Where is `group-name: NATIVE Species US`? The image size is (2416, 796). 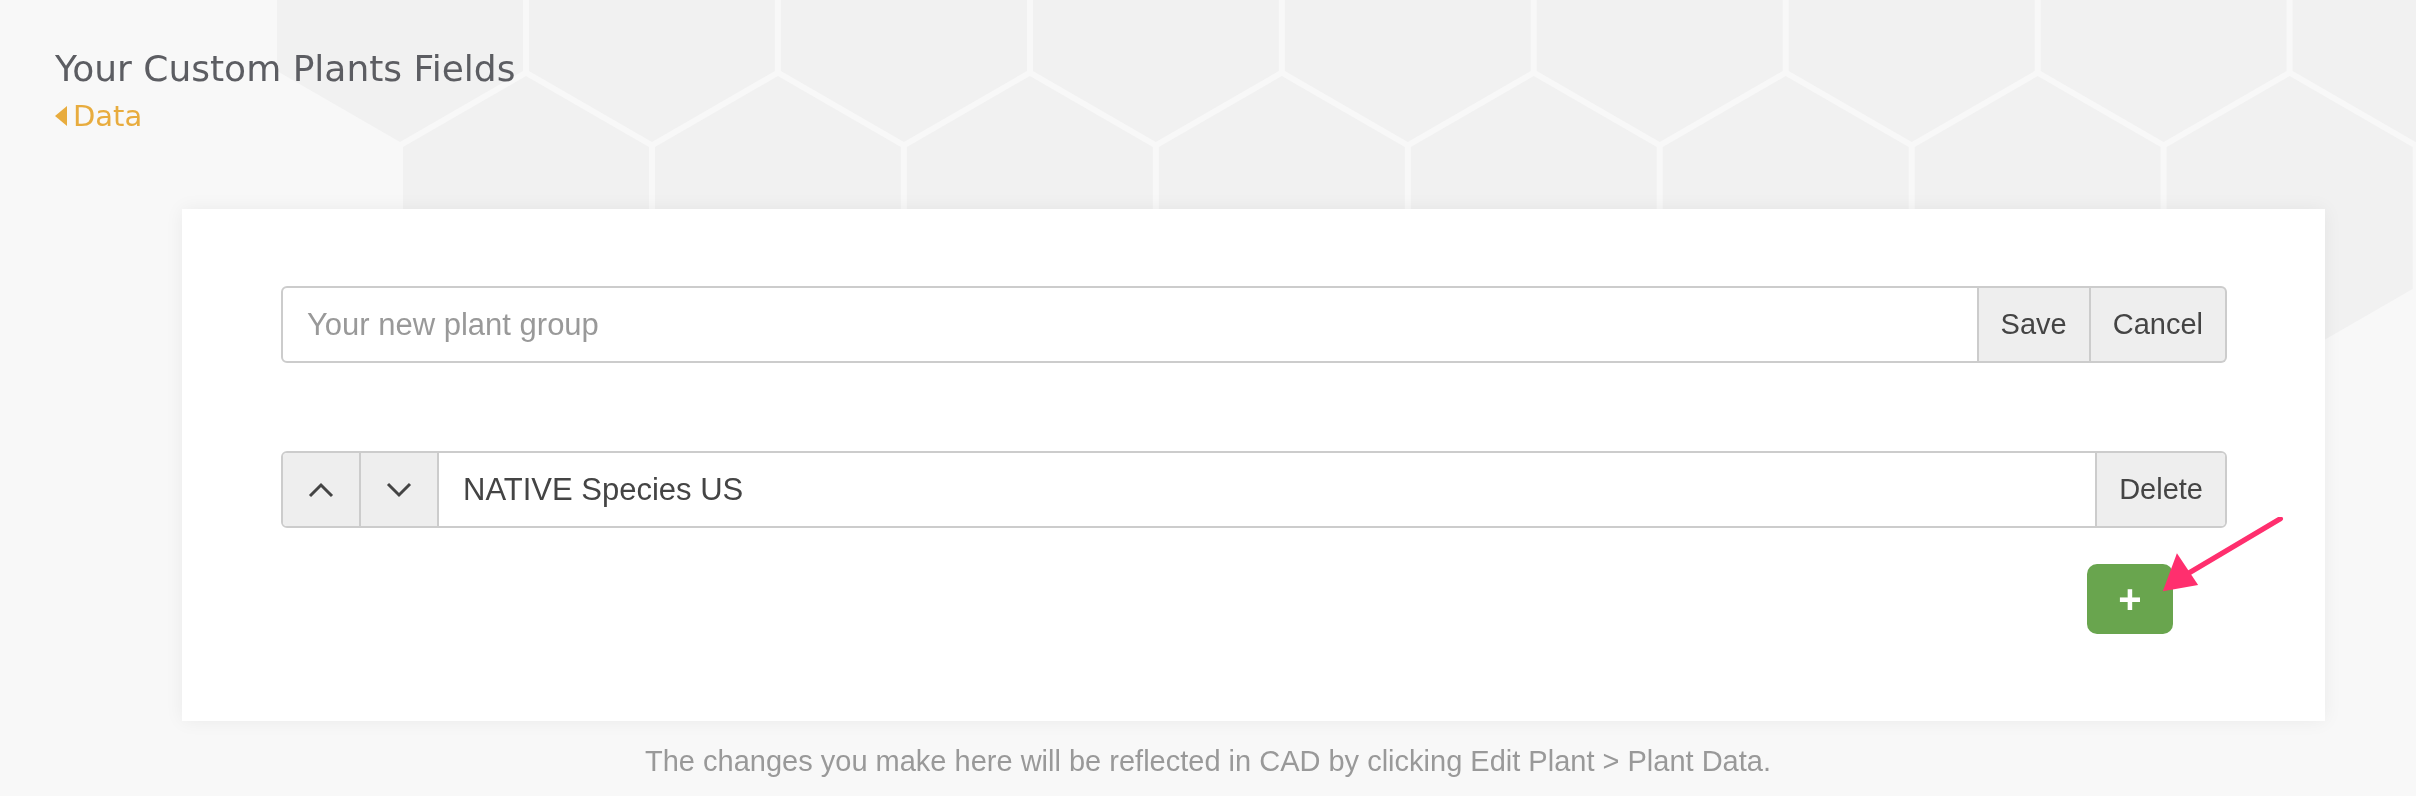 group-name: NATIVE Species US is located at coordinates (603, 489).